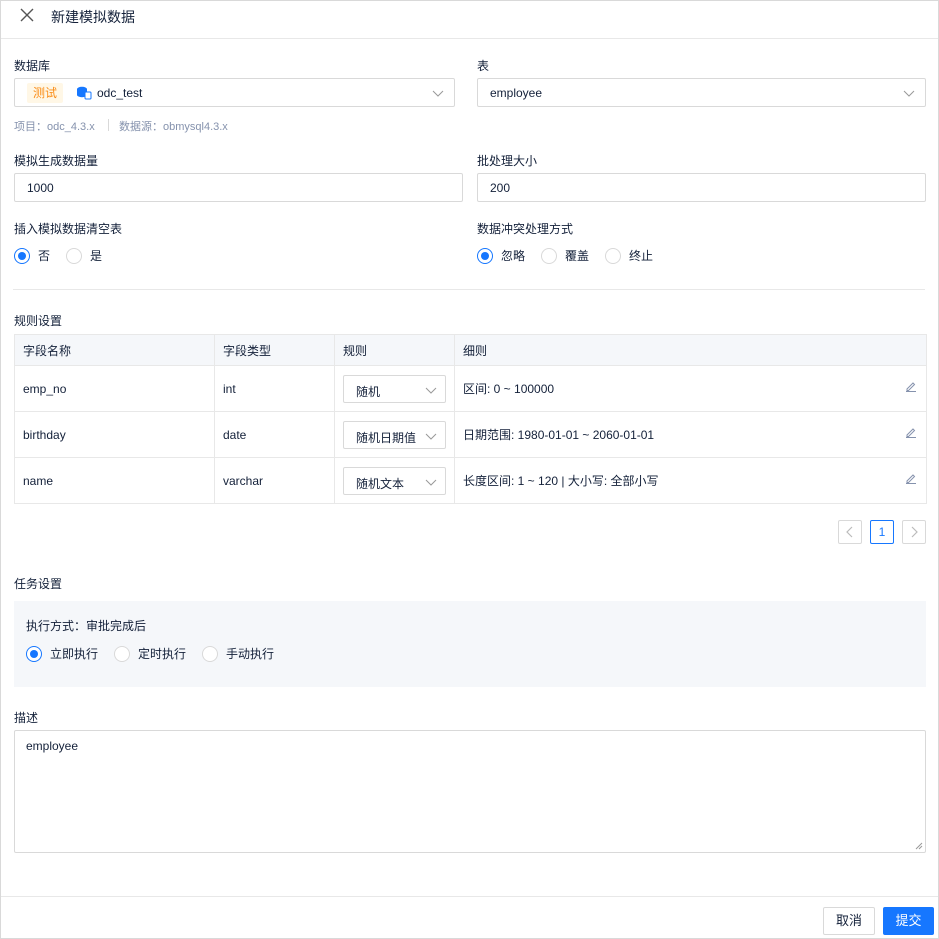 This screenshot has width=939, height=939. What do you see at coordinates (701, 92) in the screenshot?
I see `table-select: employee` at bounding box center [701, 92].